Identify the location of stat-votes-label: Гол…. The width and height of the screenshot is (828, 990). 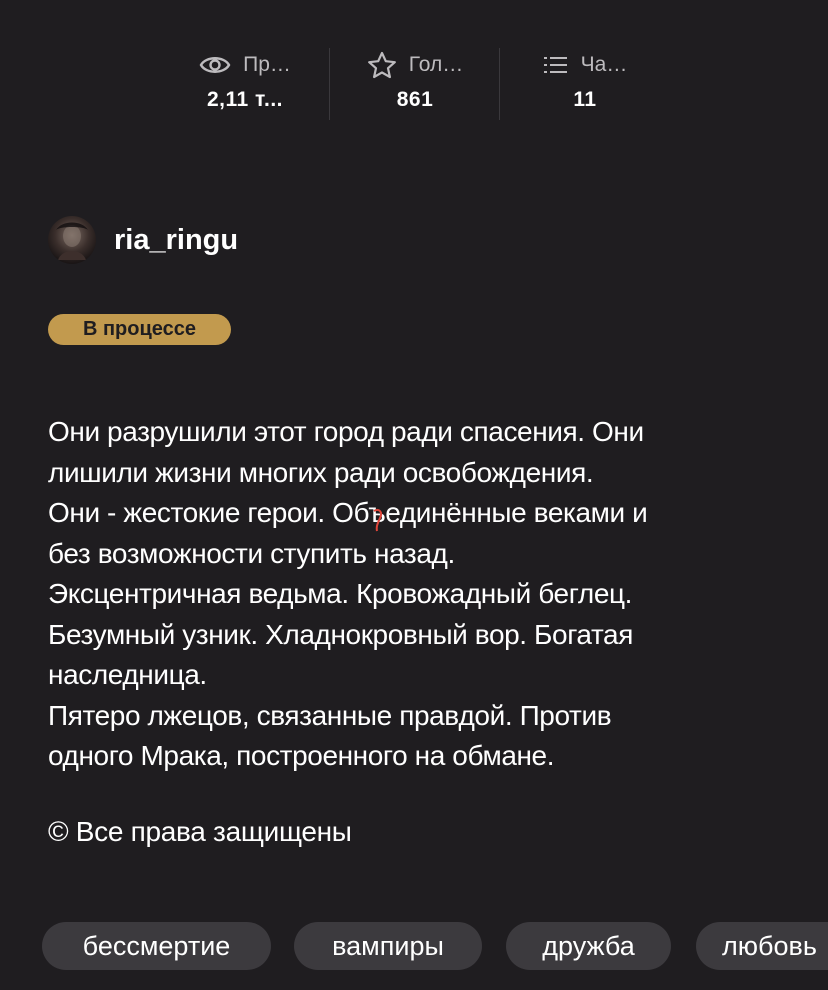
(436, 64).